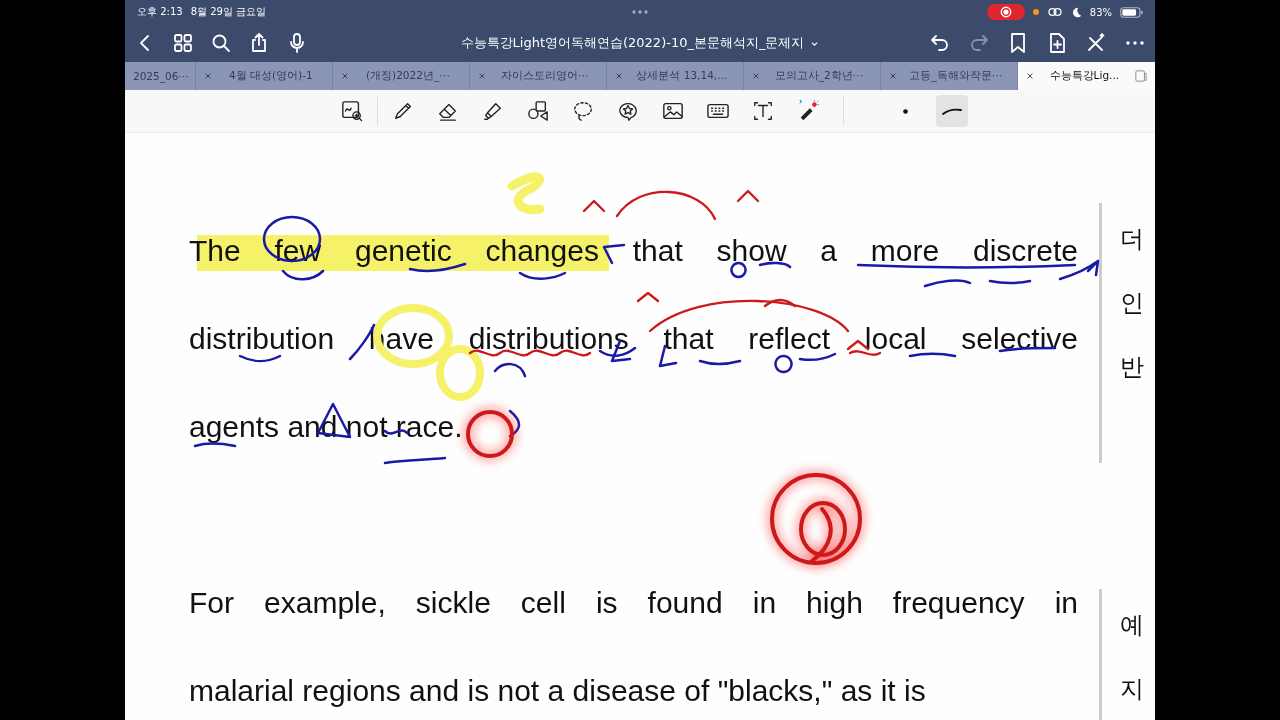 Image resolution: width=1280 pixels, height=720 pixels. I want to click on translation-text: 더 인 반, so click(1132, 303).